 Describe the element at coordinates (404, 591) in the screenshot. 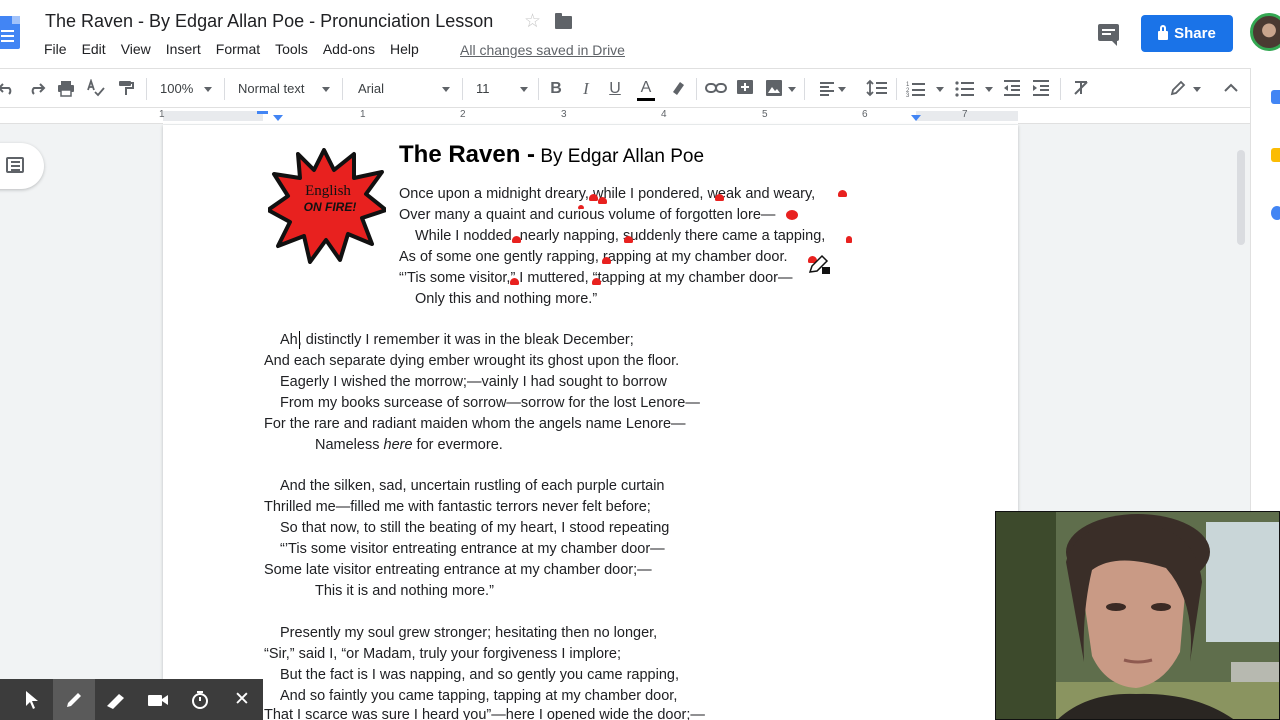

I see `poem-line: This it is and nothing more.”` at that location.